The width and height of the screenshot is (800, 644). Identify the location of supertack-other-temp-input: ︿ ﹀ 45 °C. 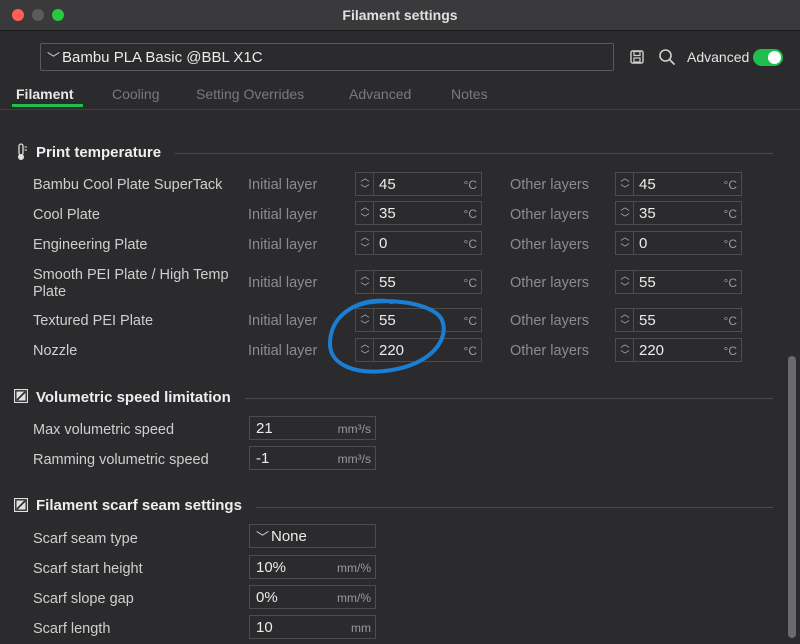
(678, 184).